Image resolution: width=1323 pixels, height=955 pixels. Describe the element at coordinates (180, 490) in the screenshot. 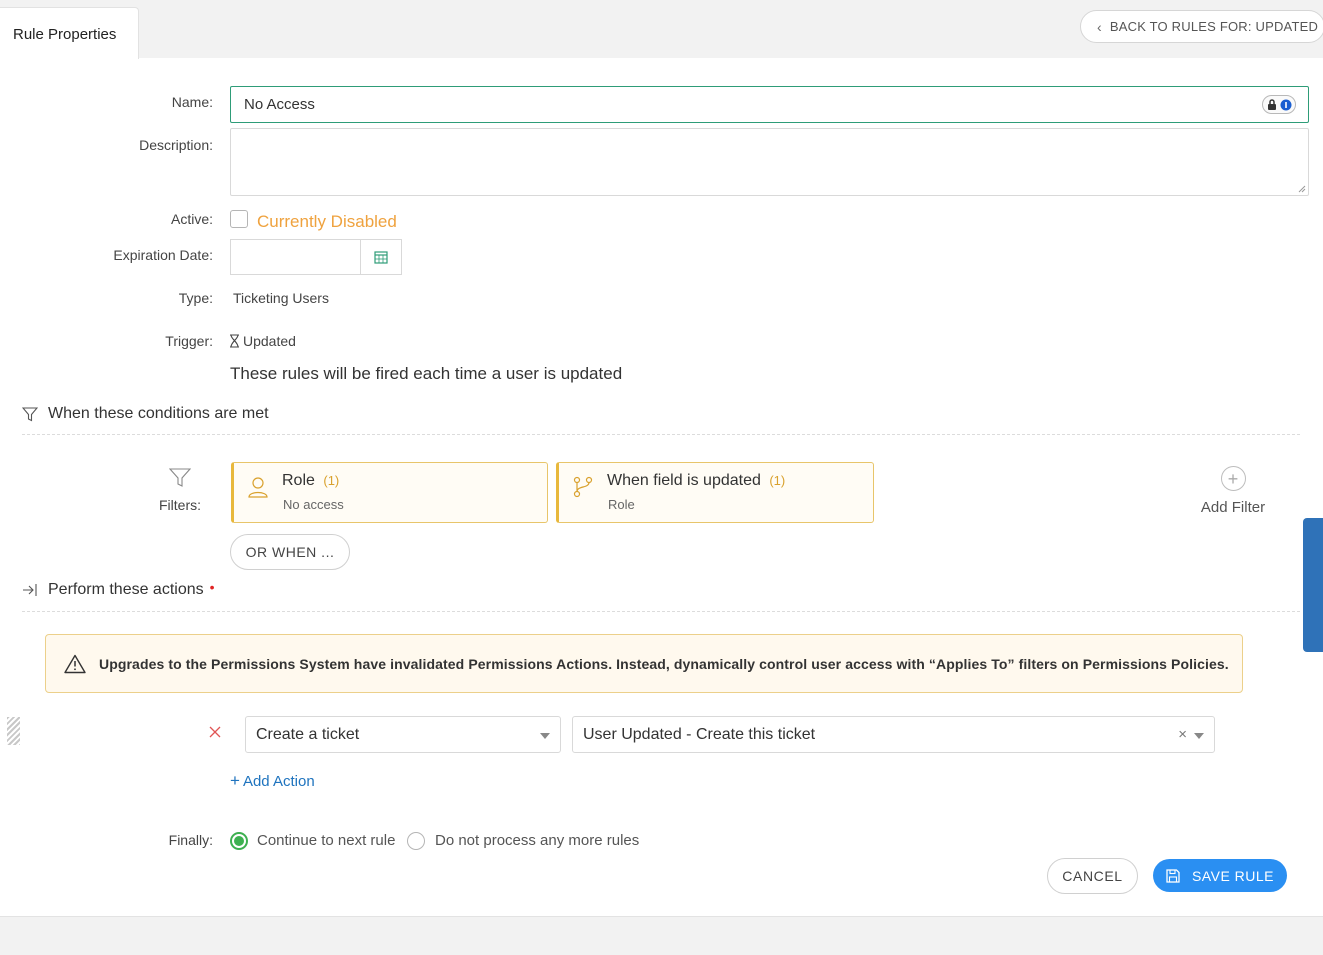

I see `filters-label-block: Filters:` at that location.